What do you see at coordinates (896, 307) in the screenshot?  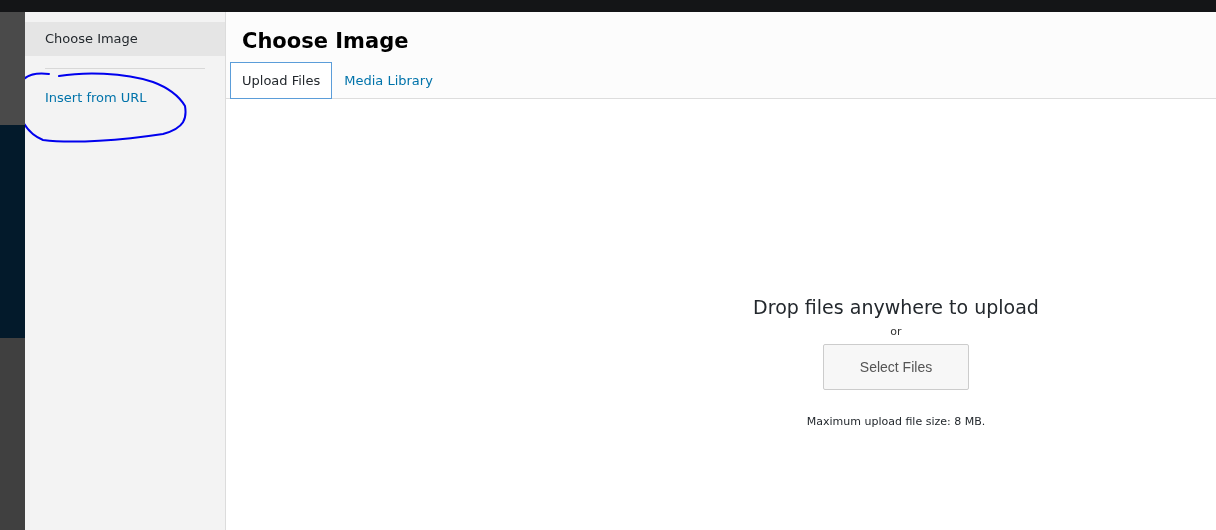 I see `drop-instructions: Drop files anywhere to upload` at bounding box center [896, 307].